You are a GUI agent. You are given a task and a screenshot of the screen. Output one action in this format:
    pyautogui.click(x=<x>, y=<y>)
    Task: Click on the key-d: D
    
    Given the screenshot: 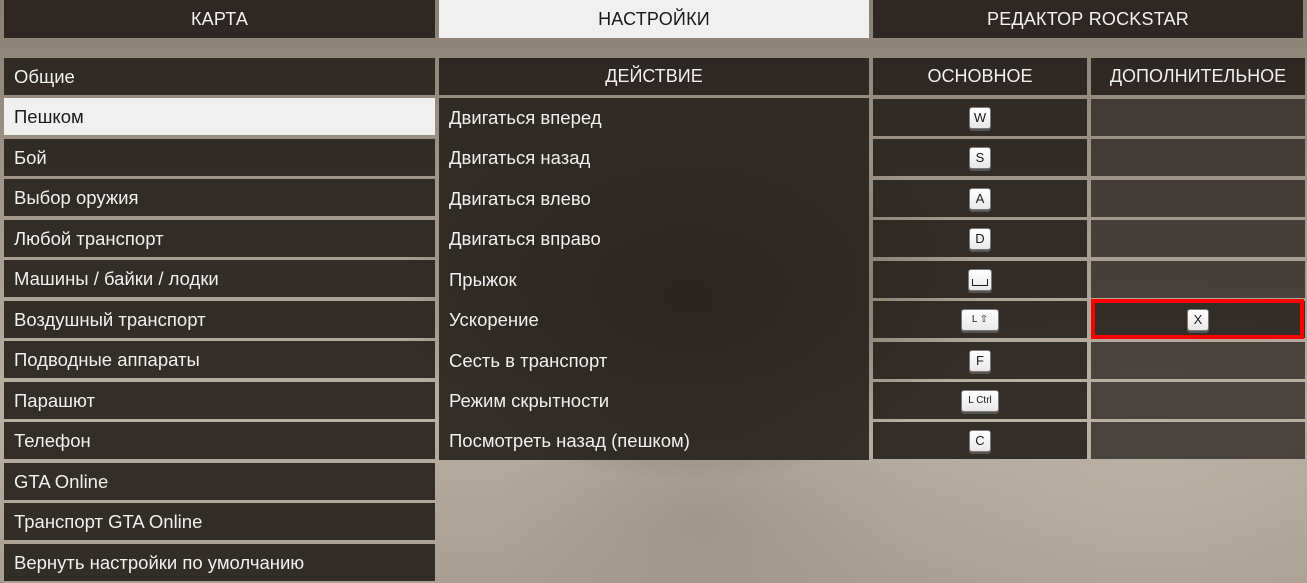 What is the action you would take?
    pyautogui.click(x=980, y=238)
    